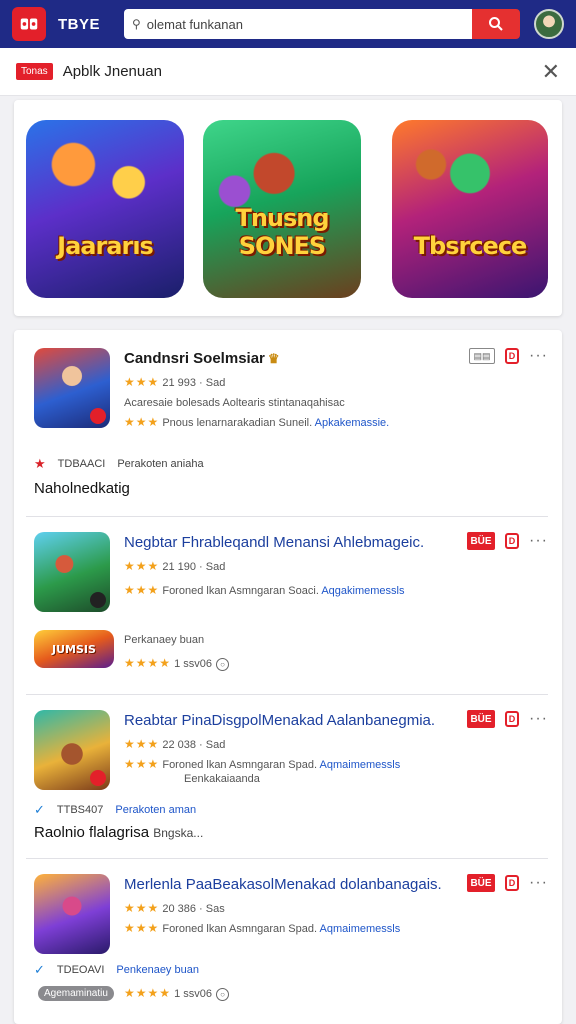 The height and width of the screenshot is (1024, 576). What do you see at coordinates (237, 423) in the screenshot?
I see `description-line: Pnous lenarnarakadian Suneil.` at bounding box center [237, 423].